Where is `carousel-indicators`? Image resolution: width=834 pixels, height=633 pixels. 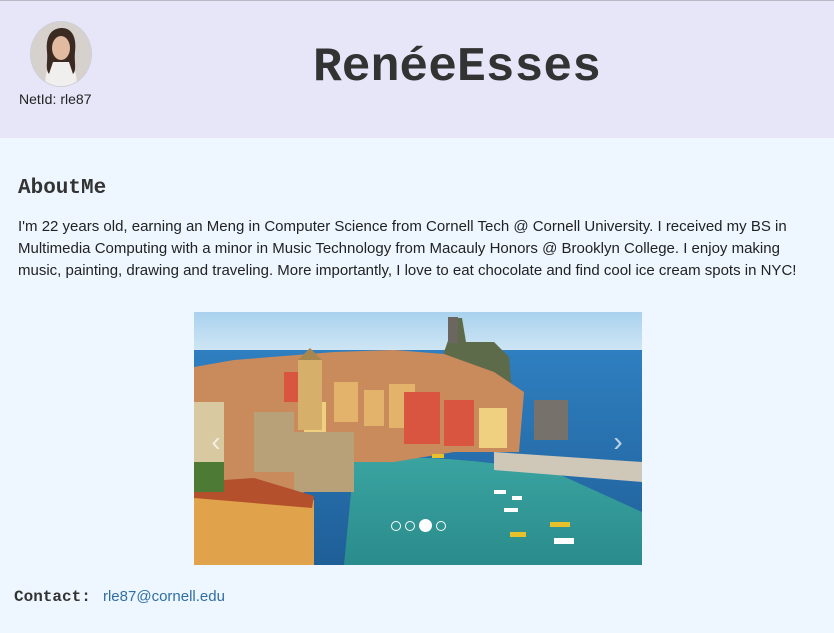
carousel-indicators is located at coordinates (418, 526).